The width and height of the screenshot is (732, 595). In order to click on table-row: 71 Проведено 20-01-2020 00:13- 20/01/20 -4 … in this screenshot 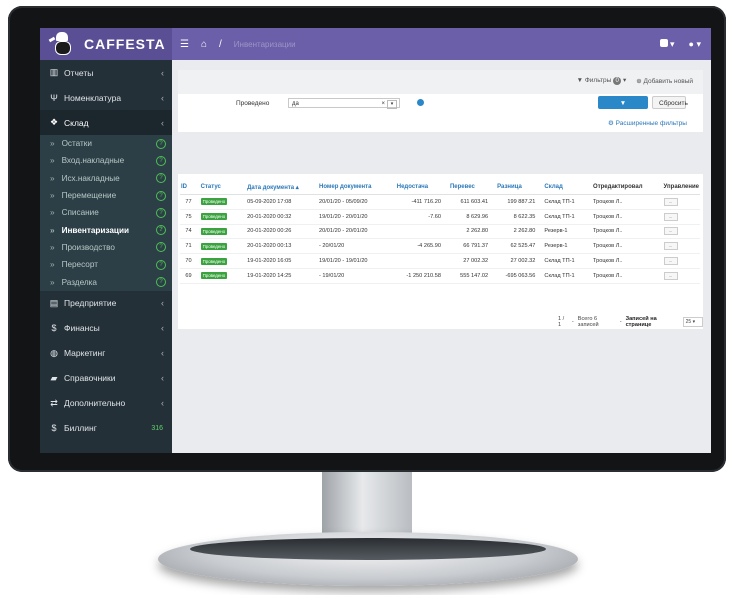, I will do `click(440, 246)`.